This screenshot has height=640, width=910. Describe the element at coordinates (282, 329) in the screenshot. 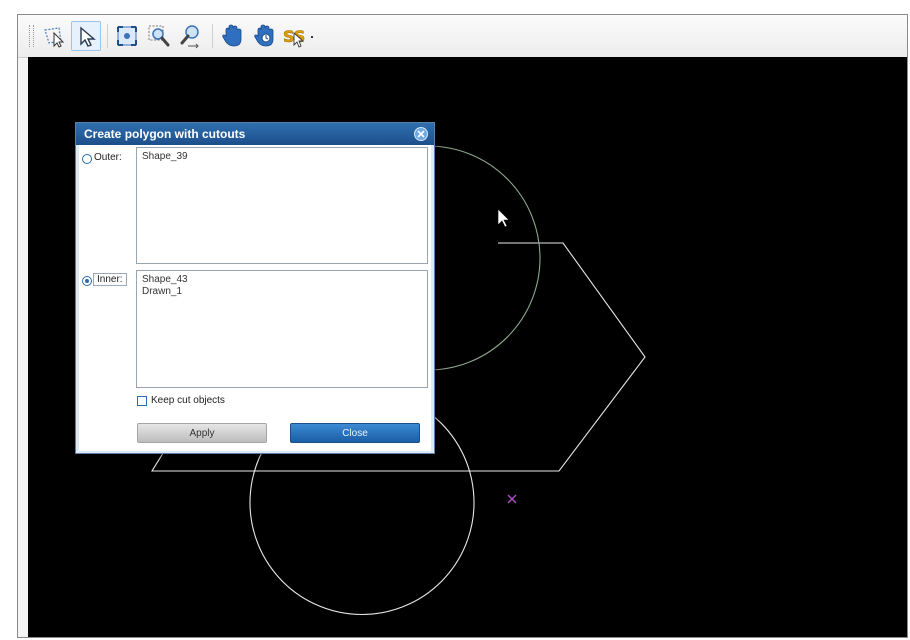

I see `inner-shapes-list: Shape_43 Drawn_1` at that location.